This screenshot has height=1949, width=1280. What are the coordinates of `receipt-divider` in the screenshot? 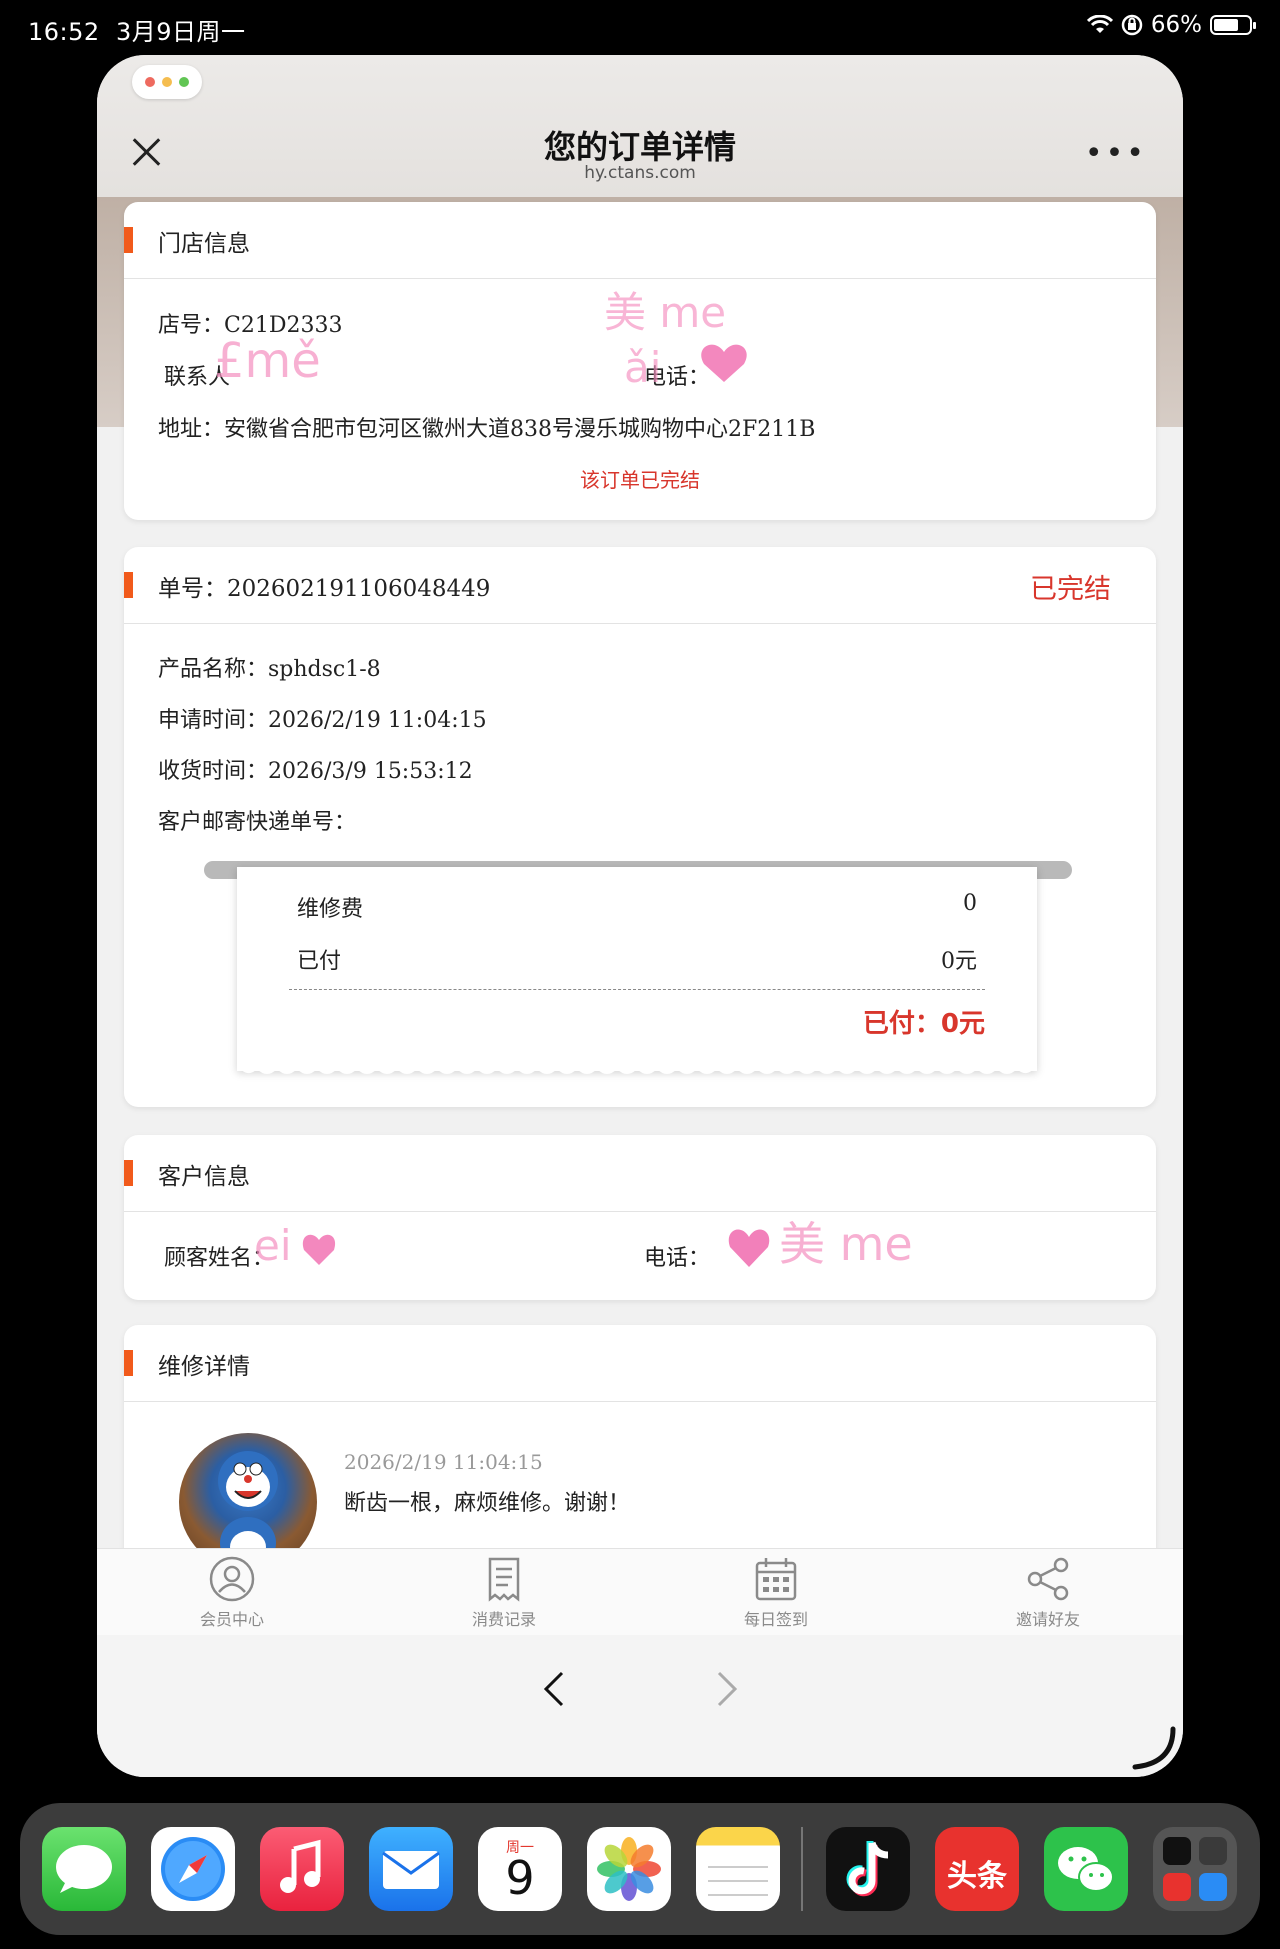 It's located at (637, 989).